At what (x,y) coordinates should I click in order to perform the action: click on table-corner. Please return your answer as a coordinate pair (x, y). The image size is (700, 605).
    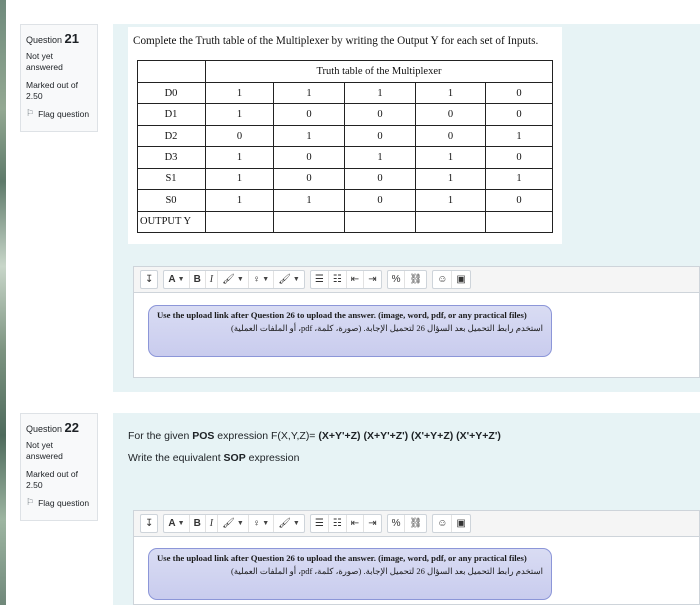
    Looking at the image, I should click on (171, 71).